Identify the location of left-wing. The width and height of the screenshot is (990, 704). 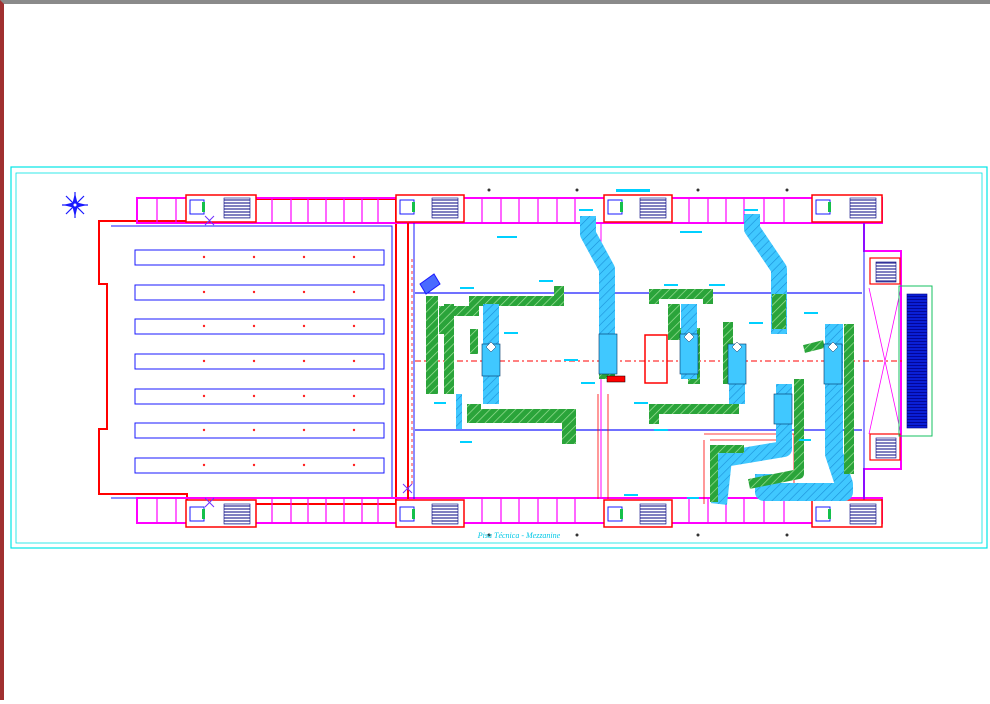
(247, 351).